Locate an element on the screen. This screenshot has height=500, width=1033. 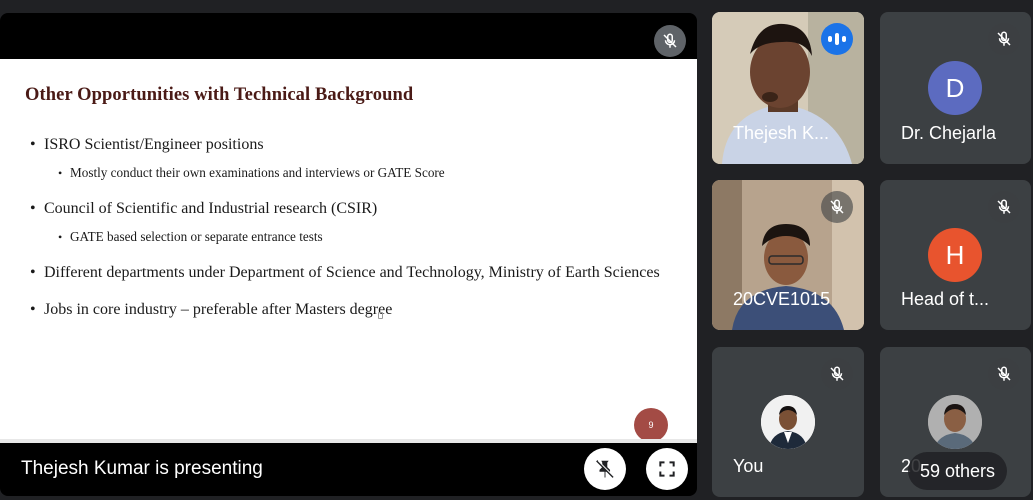
presenting-label: Thejesh Kumar is presenting is located at coordinates (142, 468).